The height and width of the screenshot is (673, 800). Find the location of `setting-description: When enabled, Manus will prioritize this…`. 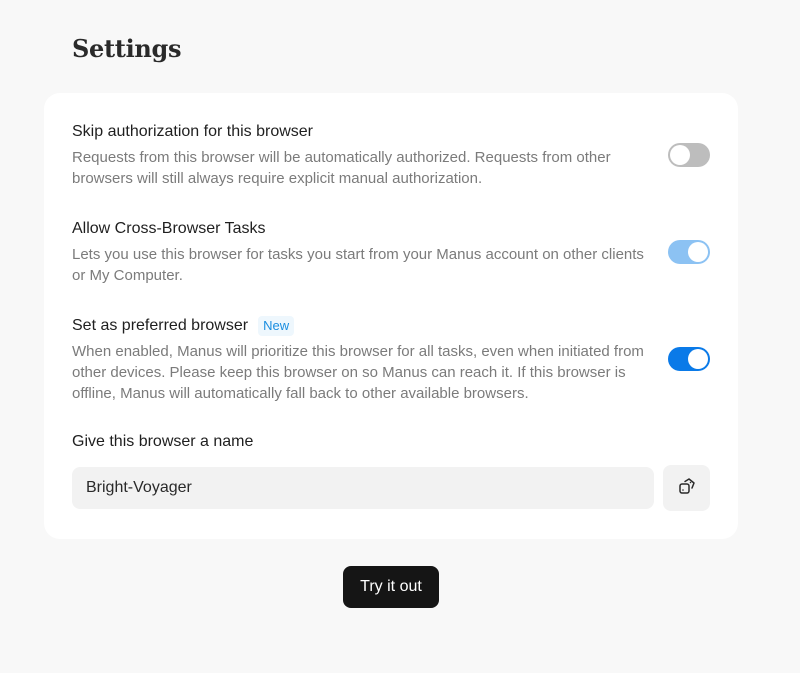

setting-description: When enabled, Manus will prioritize this… is located at coordinates (358, 372).